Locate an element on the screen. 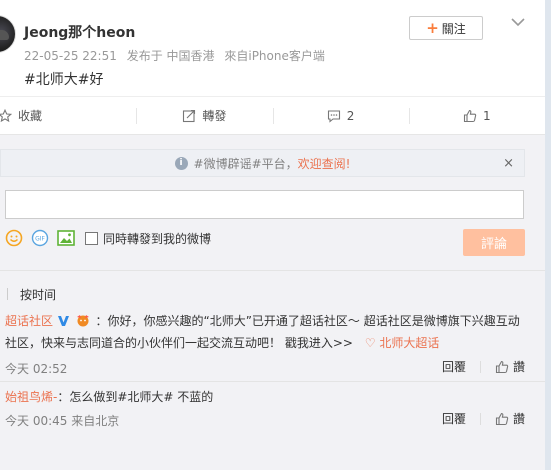 The height and width of the screenshot is (470, 551). supertopic-link: ♡ 北师大超话 is located at coordinates (402, 343).